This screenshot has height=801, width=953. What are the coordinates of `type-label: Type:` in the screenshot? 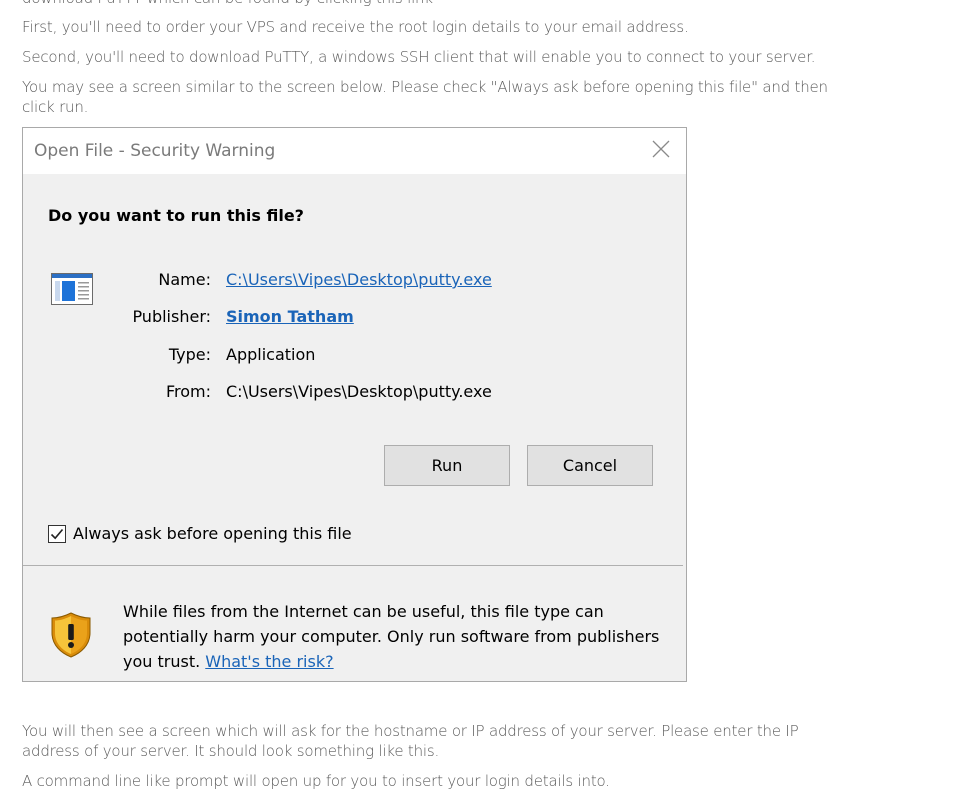 It's located at (189, 354).